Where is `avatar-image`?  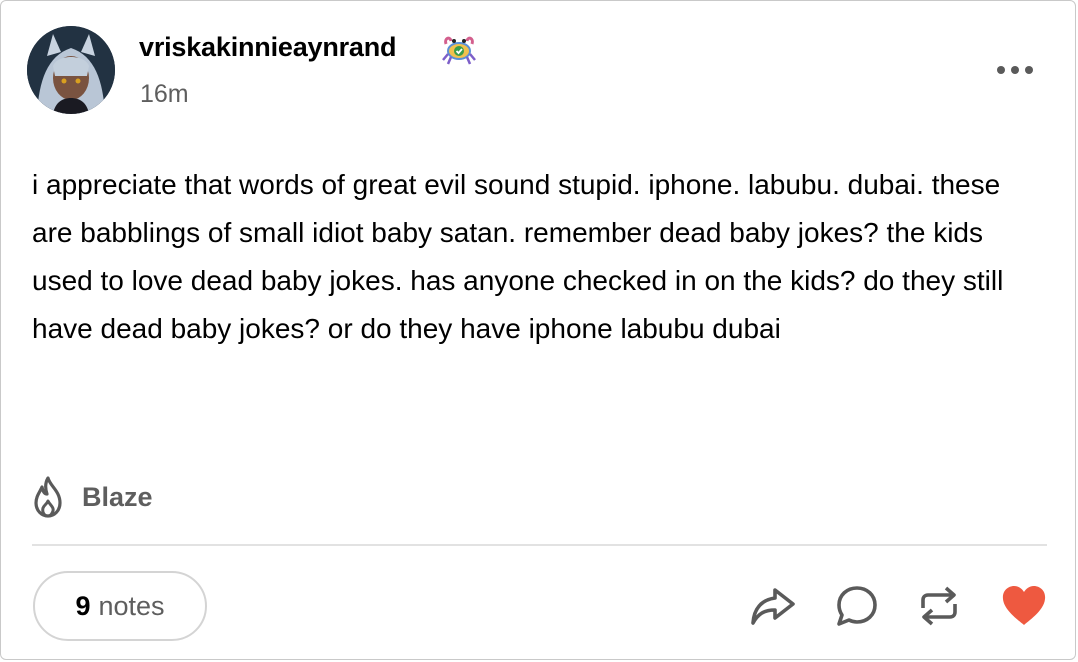
avatar-image is located at coordinates (71, 70).